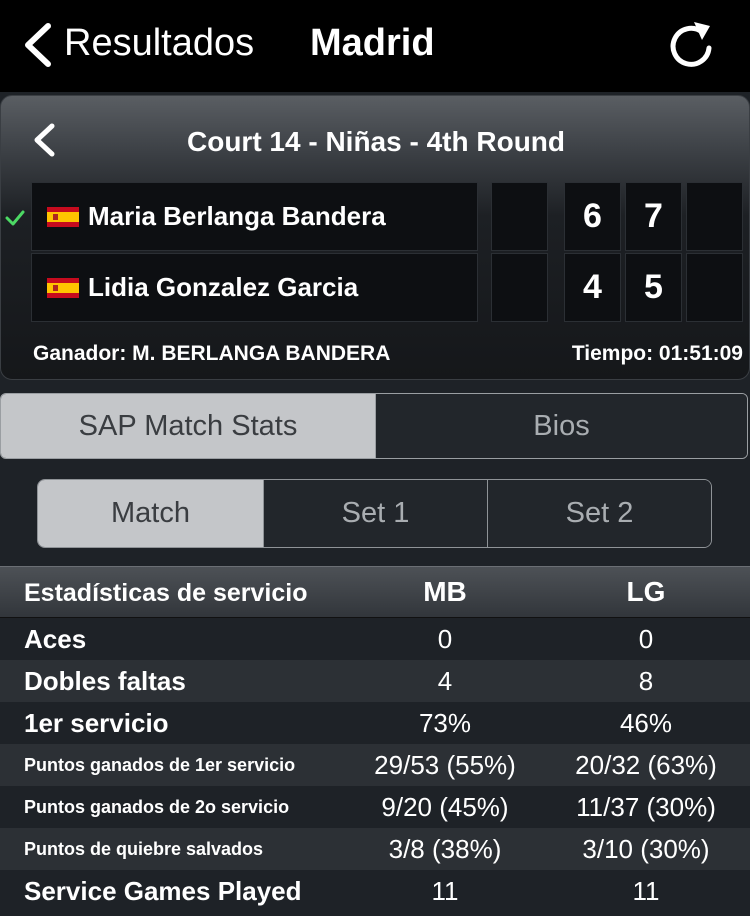  What do you see at coordinates (445, 765) in the screenshot?
I see `stat-value-p1: 29/53 (55%)` at bounding box center [445, 765].